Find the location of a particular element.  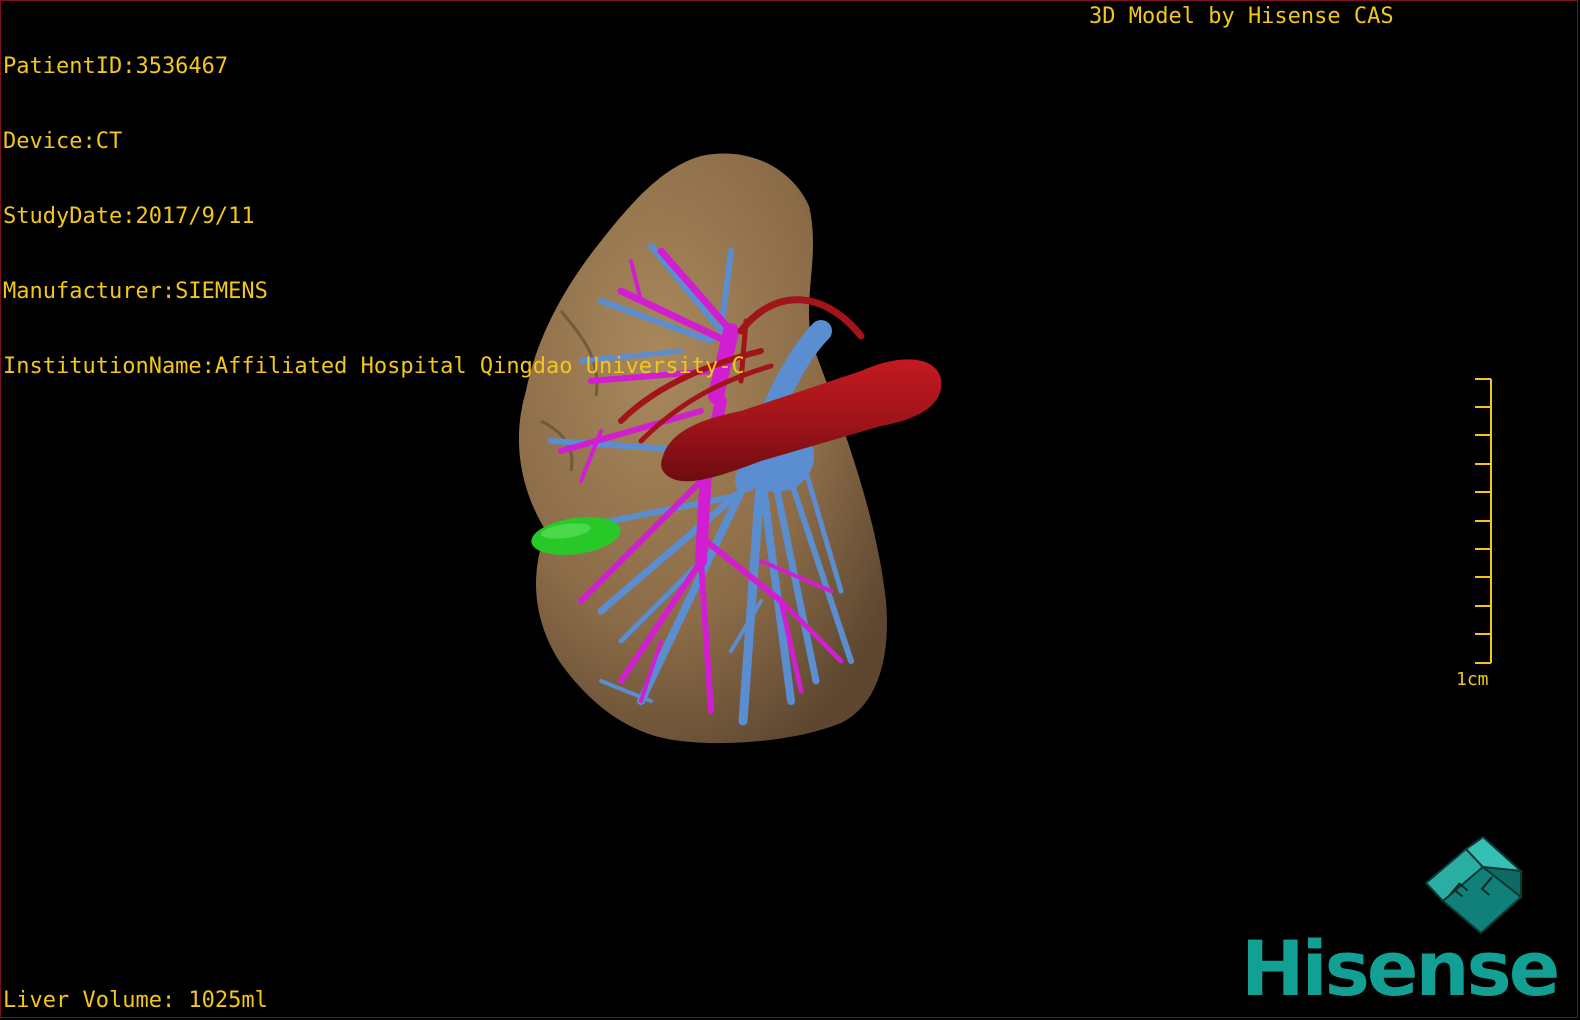

device: Device:CT is located at coordinates (63, 141).